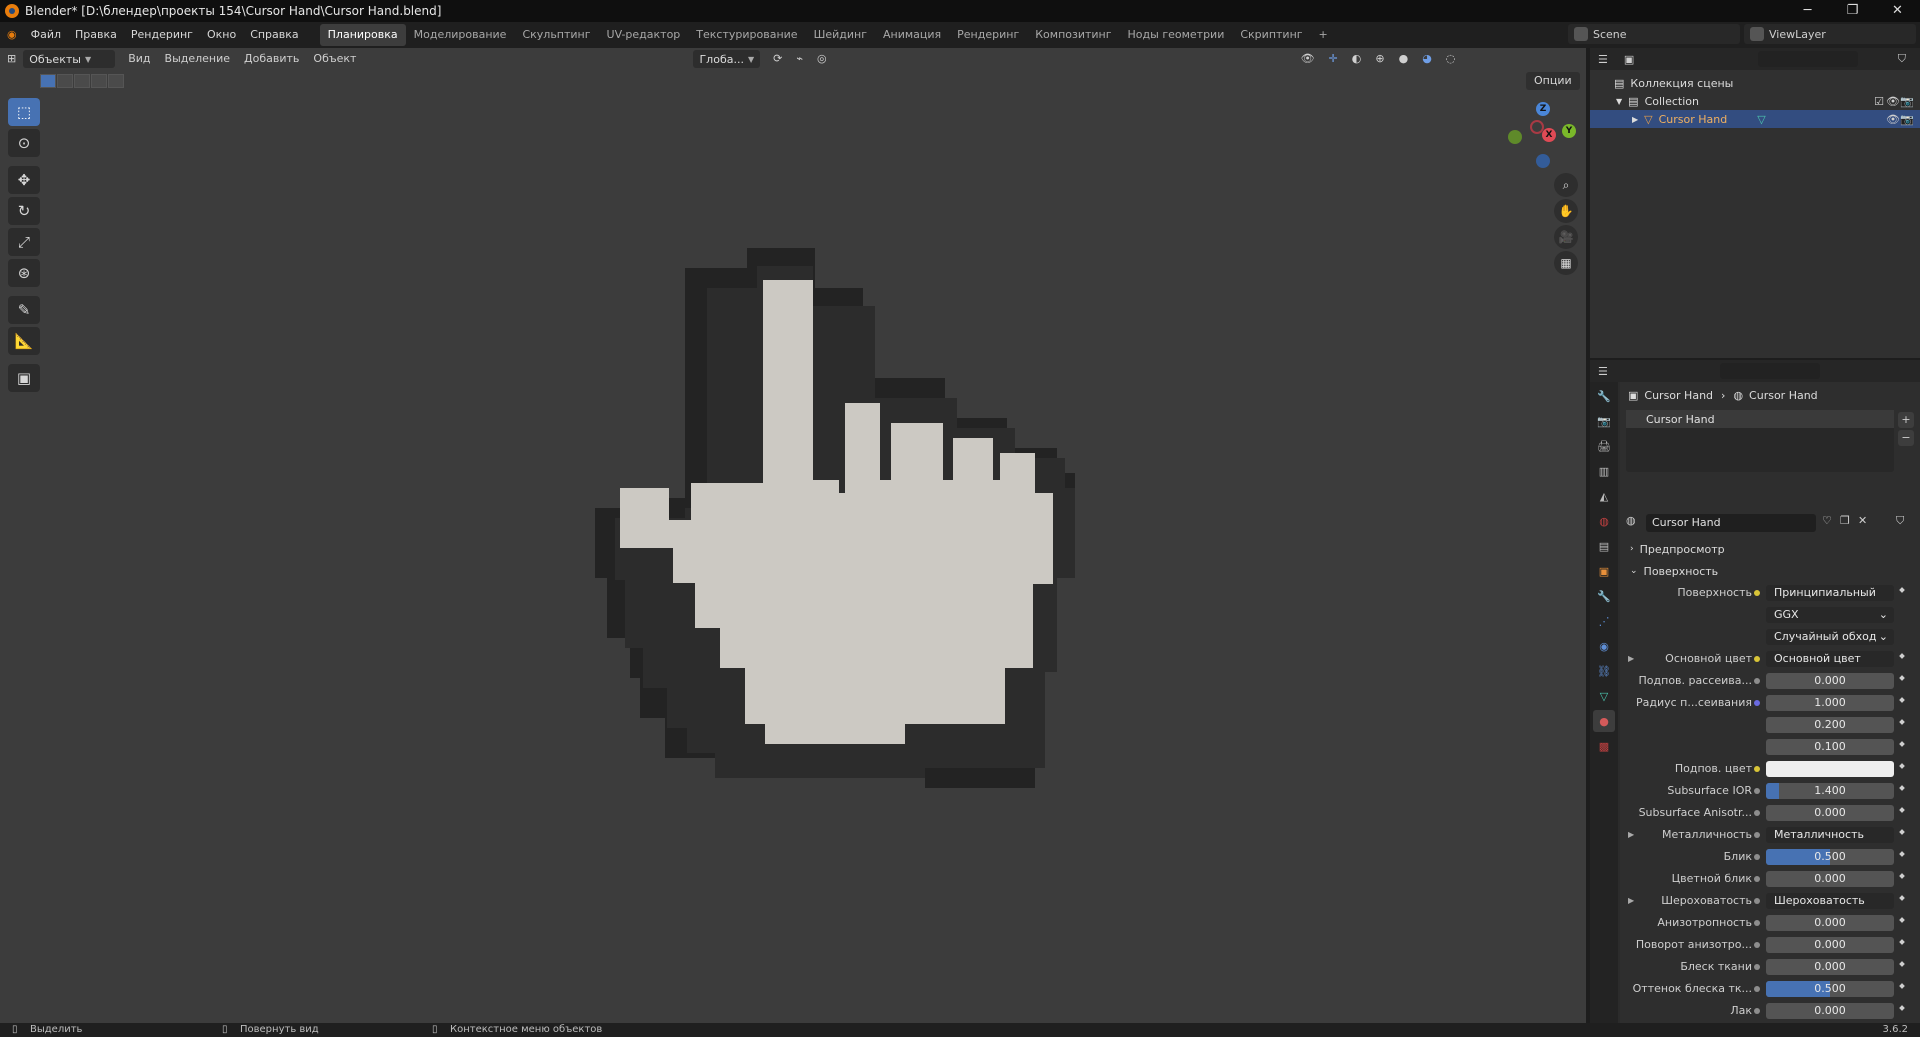 The height and width of the screenshot is (1037, 1920). Describe the element at coordinates (139, 59) in the screenshot. I see `menu-view: Вид` at that location.